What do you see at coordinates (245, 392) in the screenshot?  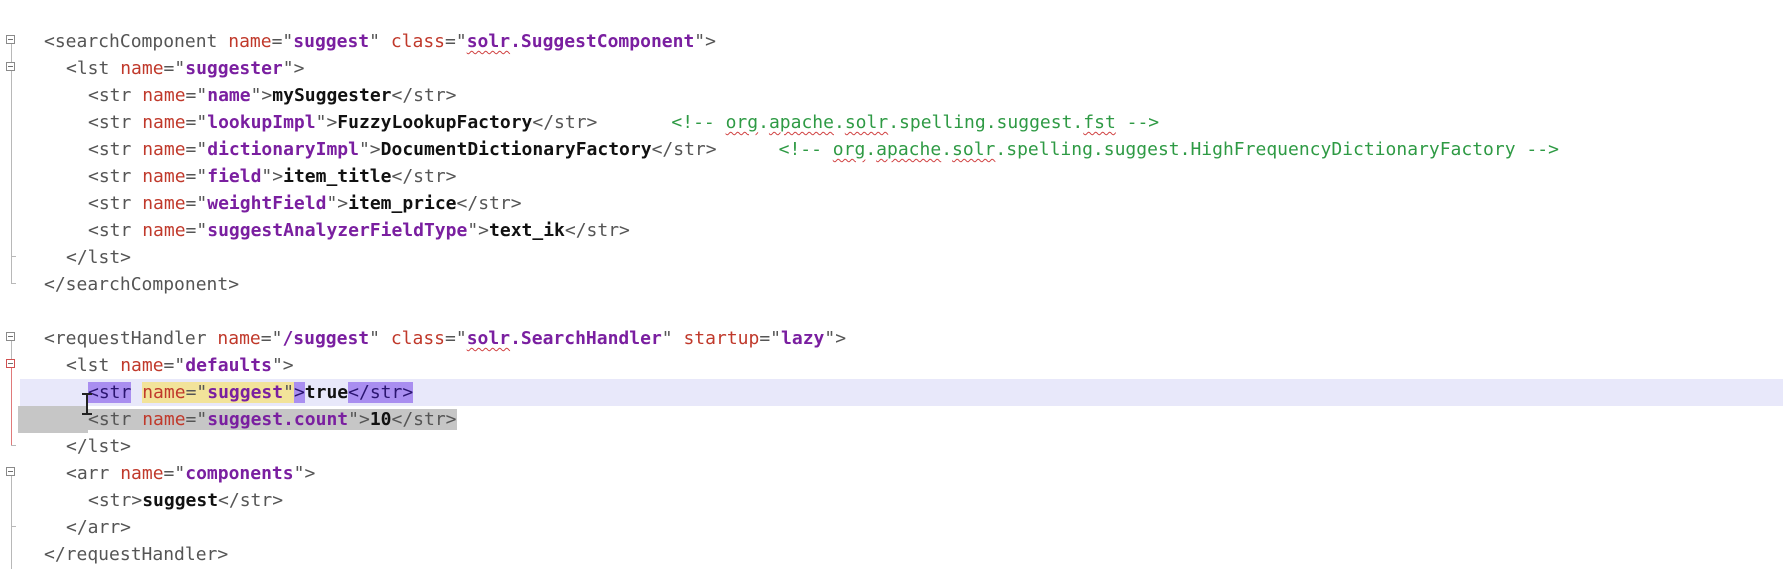 I see `attribute-value-highlighted: suggest` at bounding box center [245, 392].